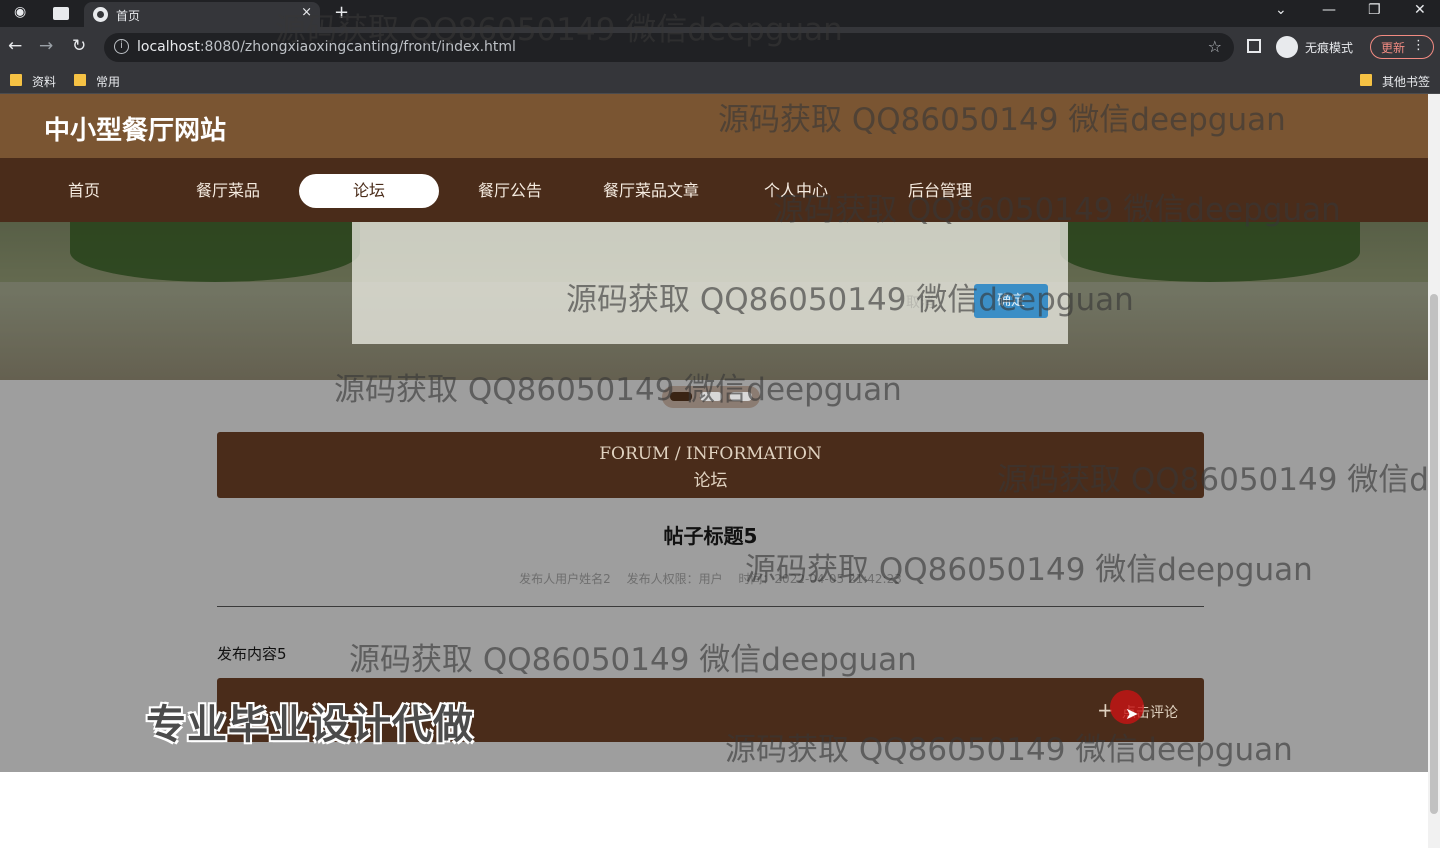 The height and width of the screenshot is (848, 1440). Describe the element at coordinates (252, 654) in the screenshot. I see `post-content: 发布内容5` at that location.